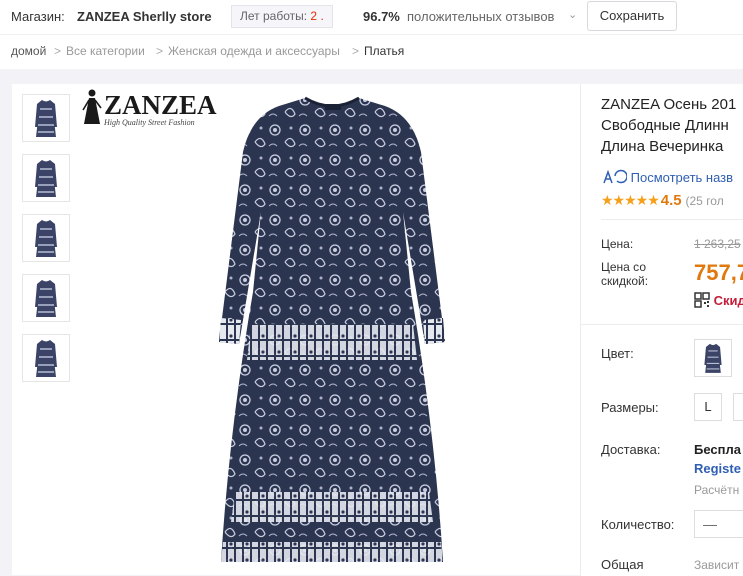 This screenshot has height=576, width=743. Describe the element at coordinates (615, 176) in the screenshot. I see `compare-icon` at that location.